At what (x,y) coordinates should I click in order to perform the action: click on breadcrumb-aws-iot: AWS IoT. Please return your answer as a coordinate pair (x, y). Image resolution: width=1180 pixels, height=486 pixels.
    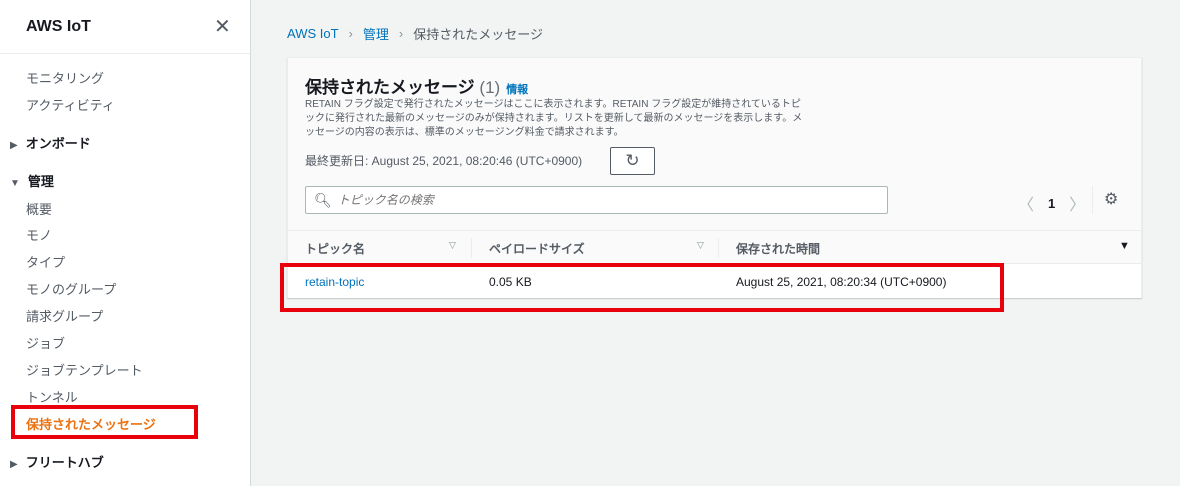
    Looking at the image, I should click on (313, 33).